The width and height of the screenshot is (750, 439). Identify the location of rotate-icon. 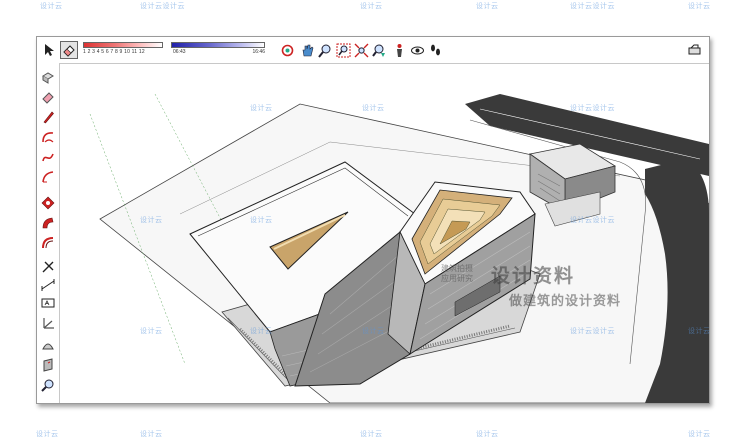
(48, 203).